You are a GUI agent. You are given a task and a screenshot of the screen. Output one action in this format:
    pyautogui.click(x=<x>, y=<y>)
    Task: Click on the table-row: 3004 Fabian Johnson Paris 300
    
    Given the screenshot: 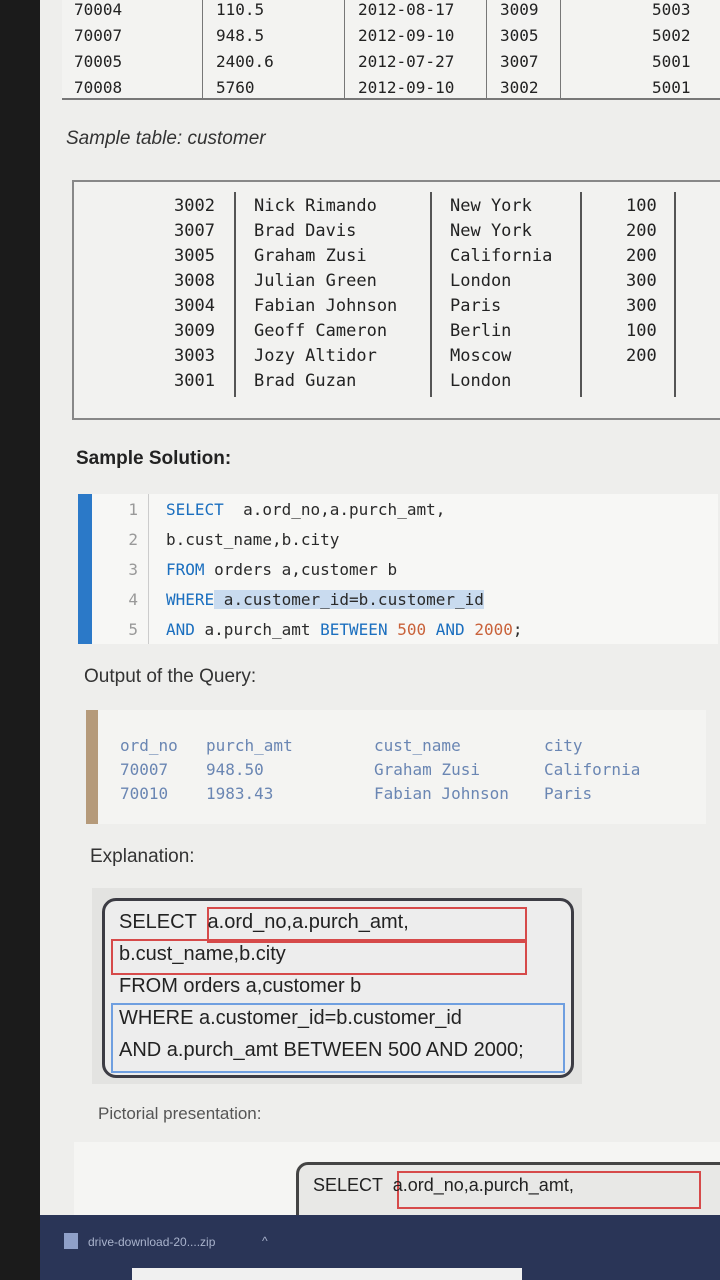 What is the action you would take?
    pyautogui.click(x=397, y=308)
    